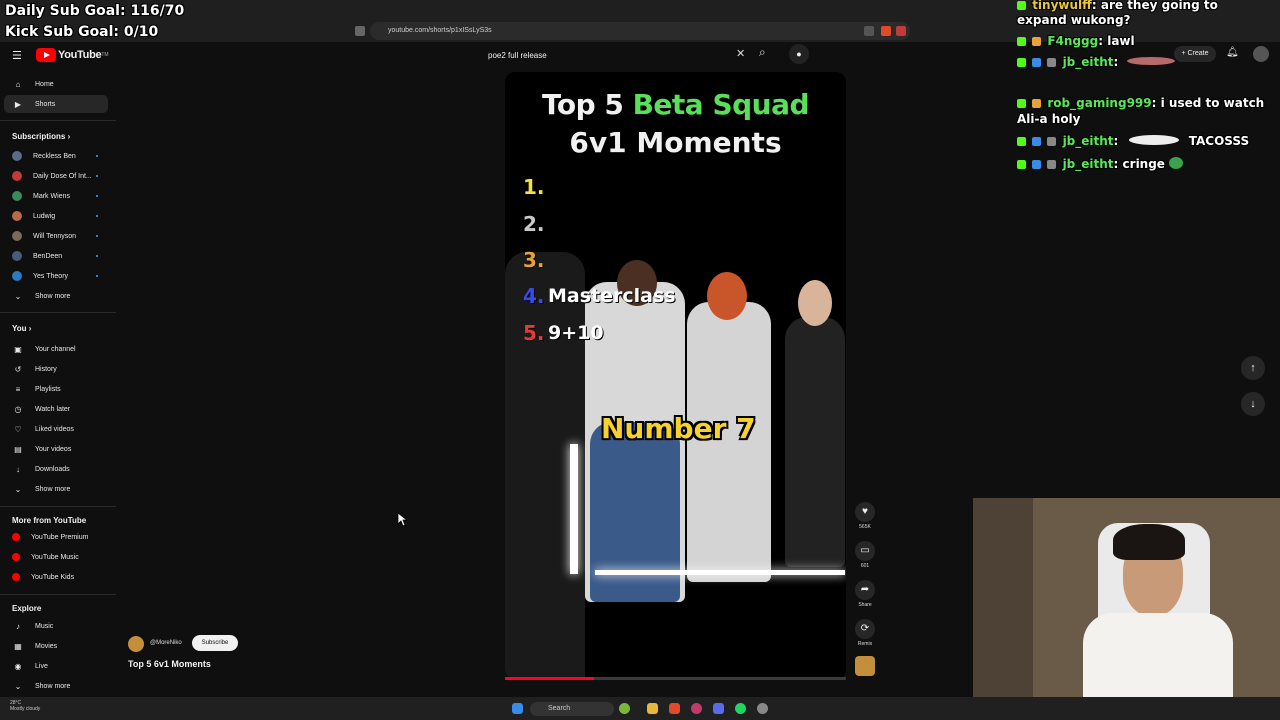 The width and height of the screenshot is (1280, 720). Describe the element at coordinates (1133, 141) in the screenshot. I see `chat-message: jb_eitht: TACOSSS` at that location.